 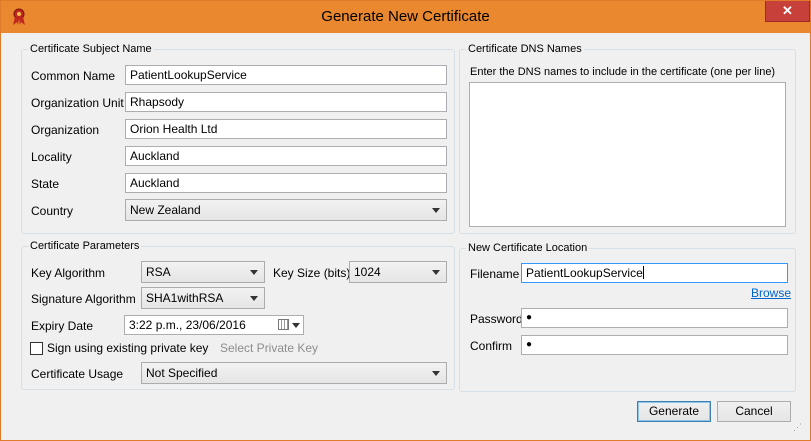 I want to click on state-input: Auckland, so click(x=286, y=183).